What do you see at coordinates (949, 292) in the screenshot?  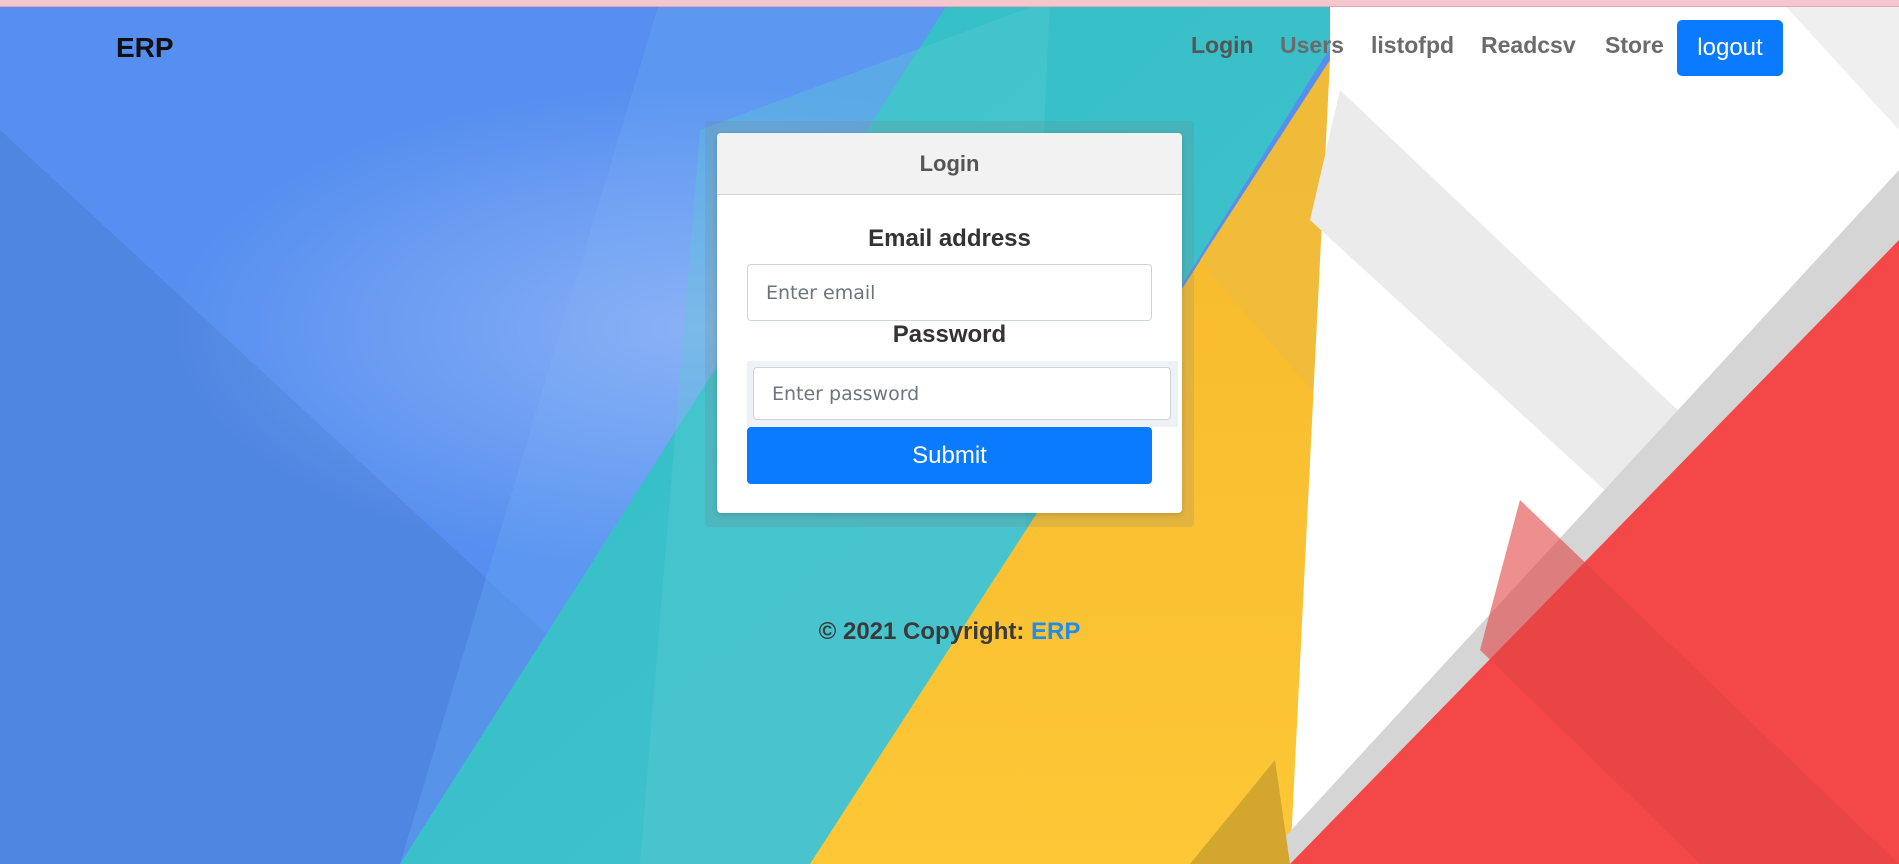 I see `email-input` at bounding box center [949, 292].